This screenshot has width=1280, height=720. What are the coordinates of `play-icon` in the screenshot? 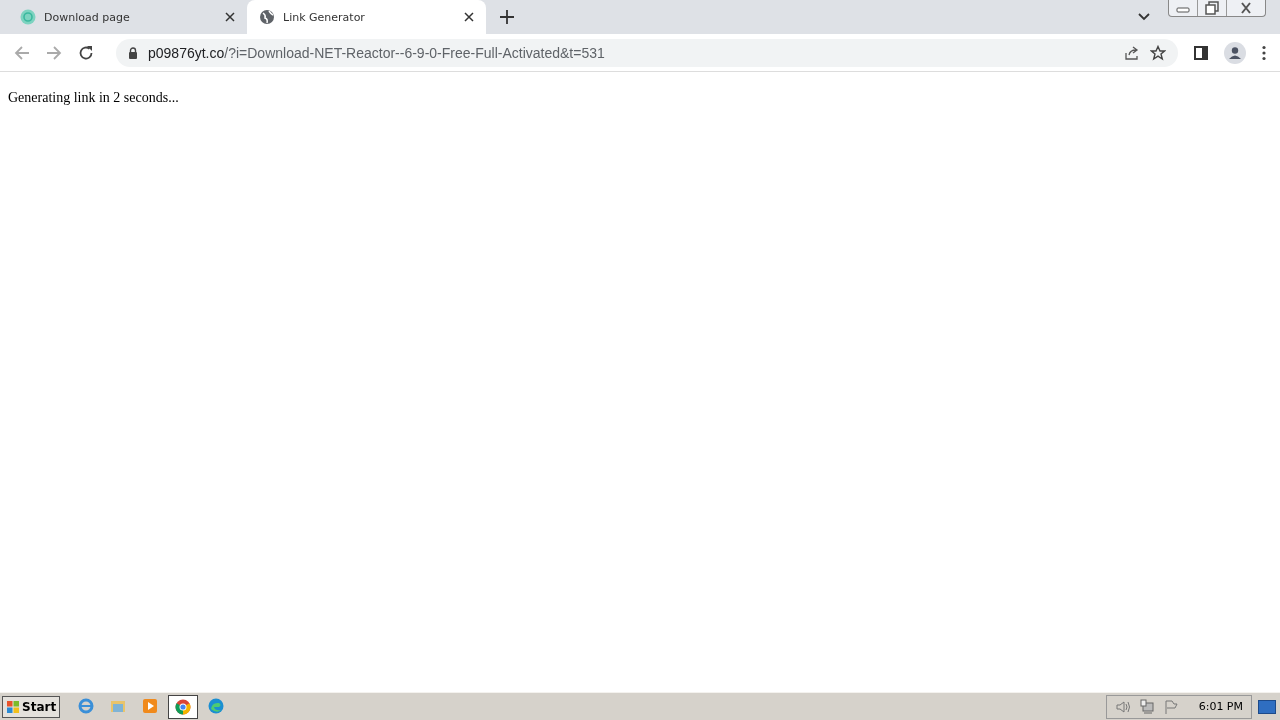 It's located at (150, 705).